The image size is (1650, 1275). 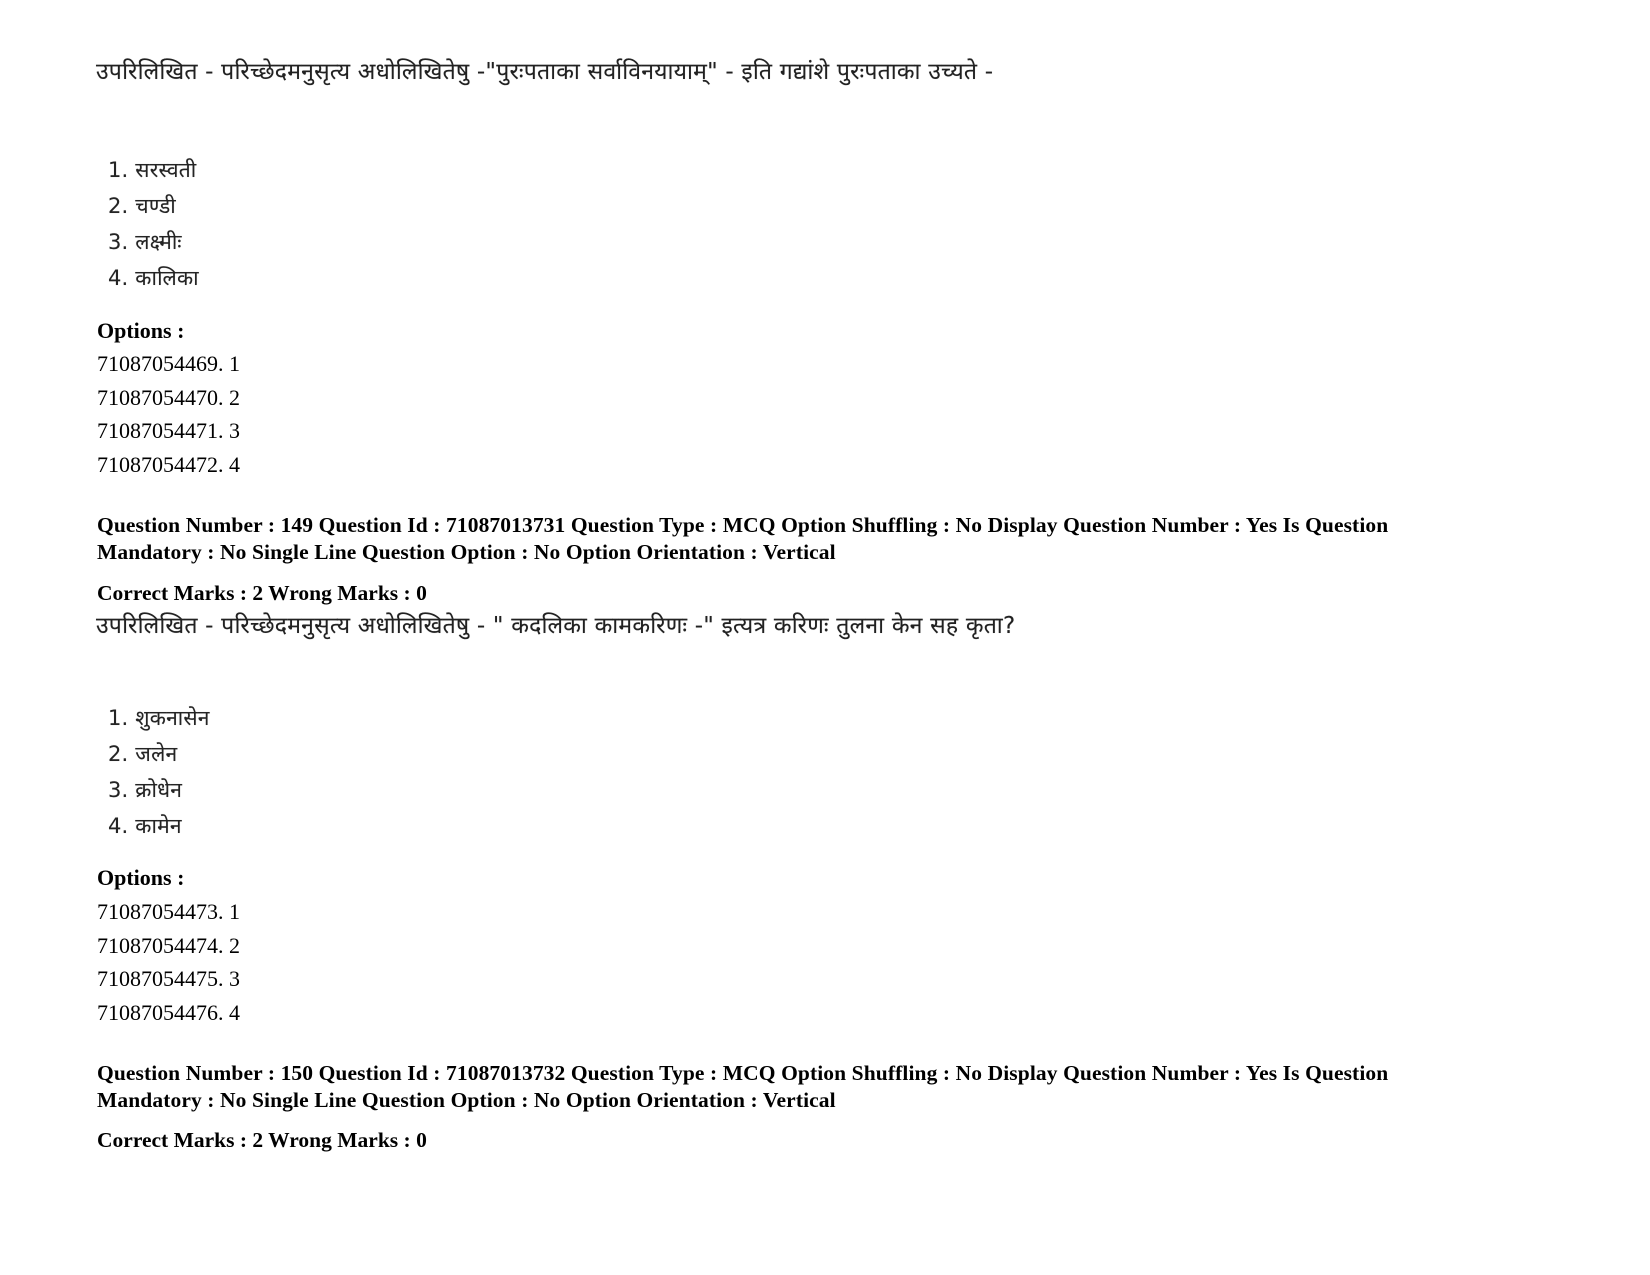 I want to click on choice-item: 1. शुकनासेन, so click(x=159, y=718).